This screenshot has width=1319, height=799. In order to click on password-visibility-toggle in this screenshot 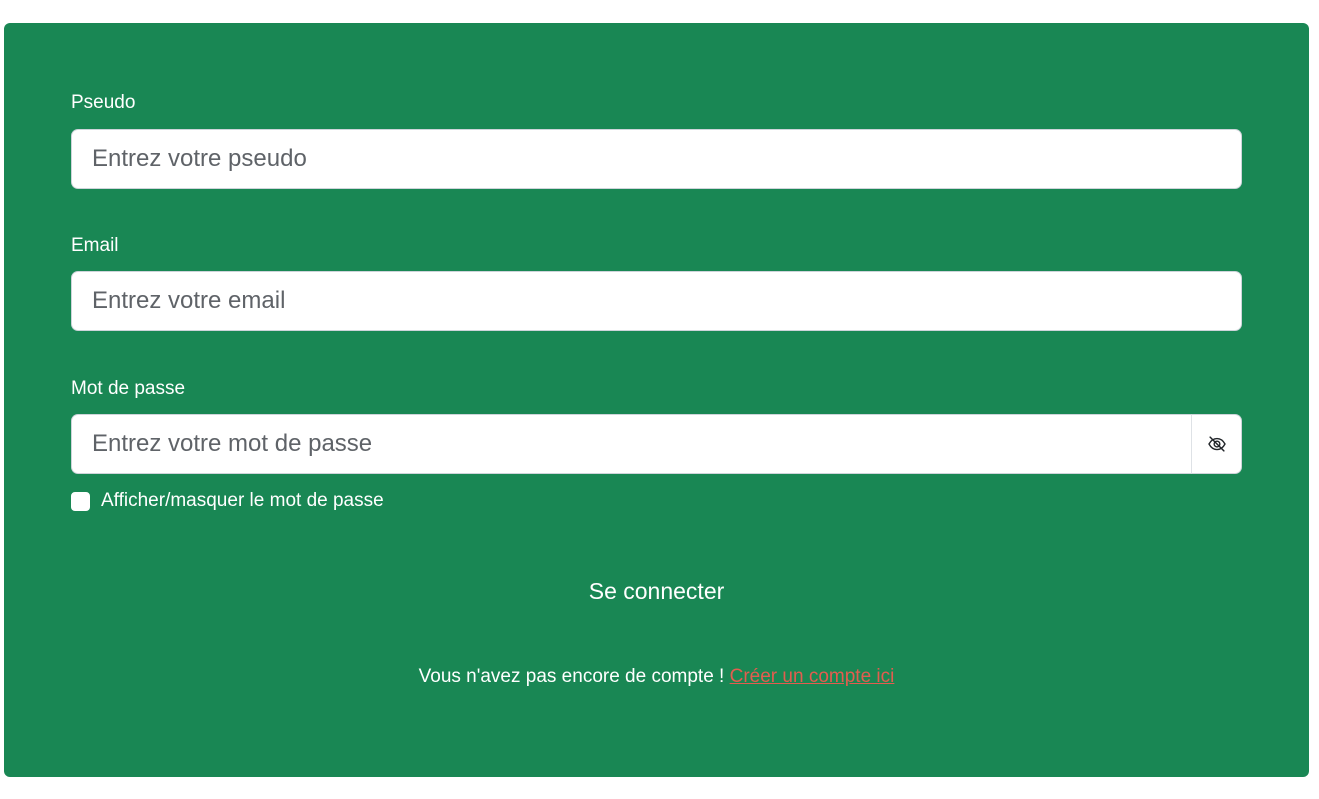, I will do `click(1216, 444)`.